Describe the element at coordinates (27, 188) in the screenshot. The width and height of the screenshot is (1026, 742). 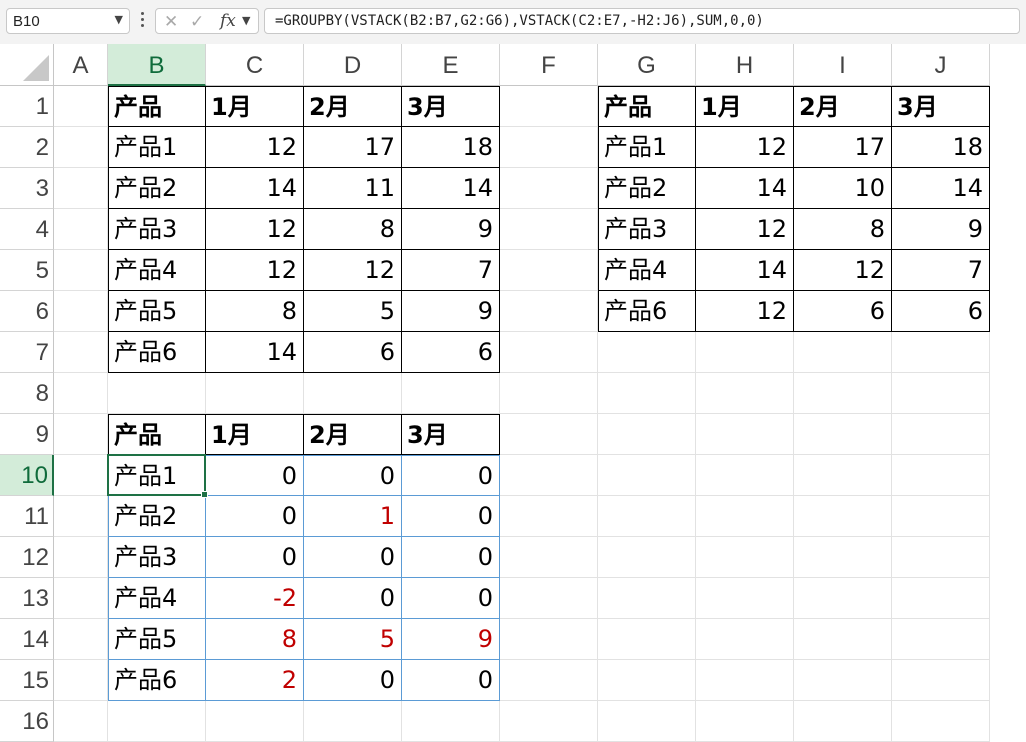
I see `row-header-3: 3` at that location.